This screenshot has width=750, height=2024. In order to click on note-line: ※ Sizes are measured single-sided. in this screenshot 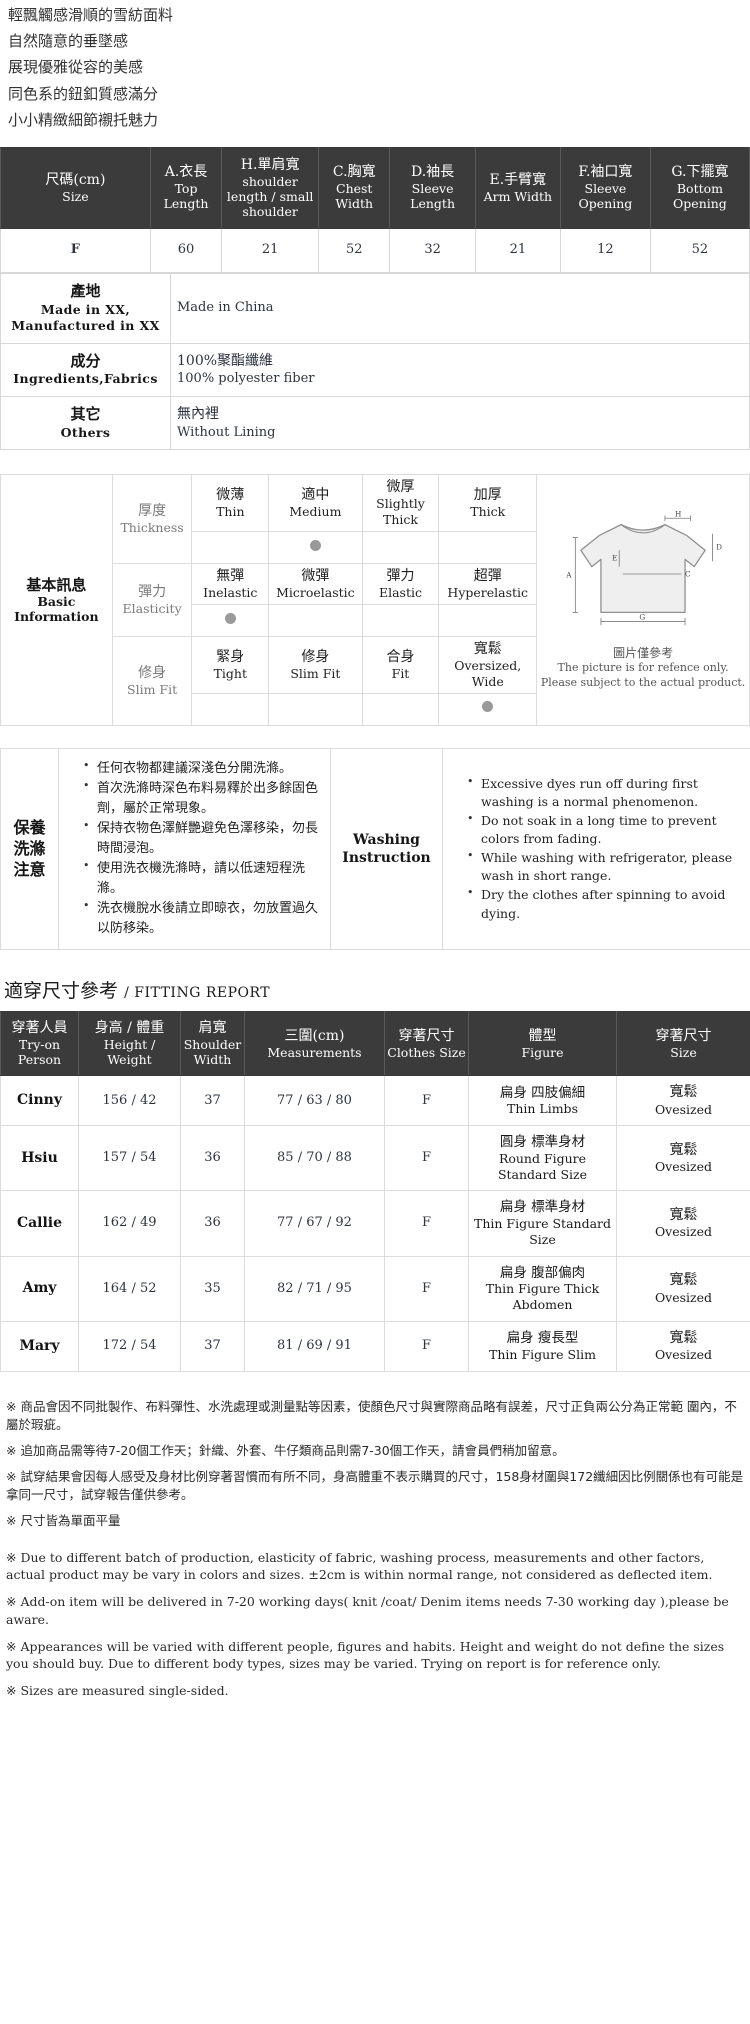, I will do `click(117, 1691)`.